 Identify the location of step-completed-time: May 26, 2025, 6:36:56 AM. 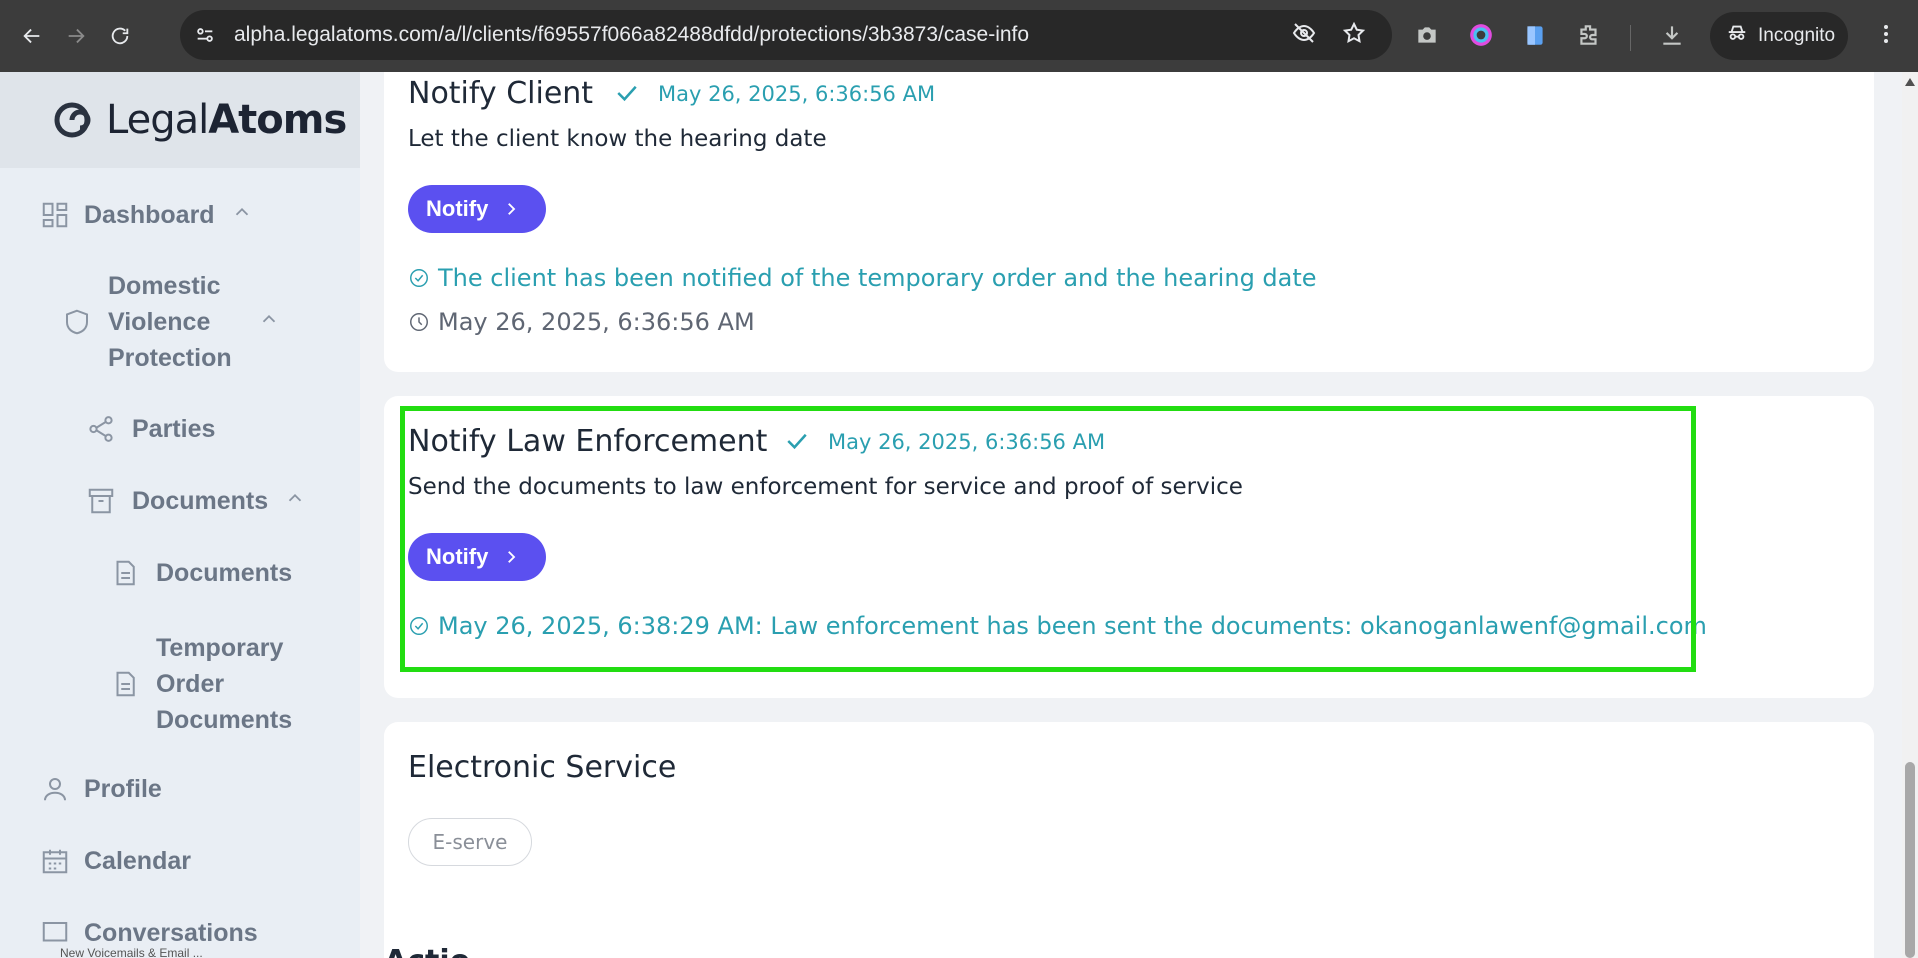
(797, 94).